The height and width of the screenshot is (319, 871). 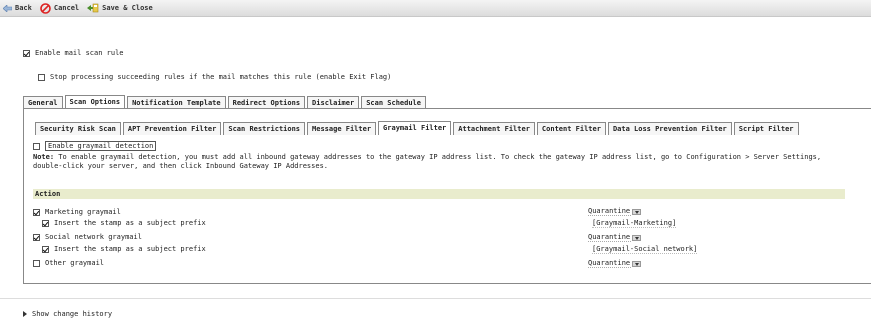 I want to click on toolbar: Back Cancel Save & Close, so click(x=435, y=8).